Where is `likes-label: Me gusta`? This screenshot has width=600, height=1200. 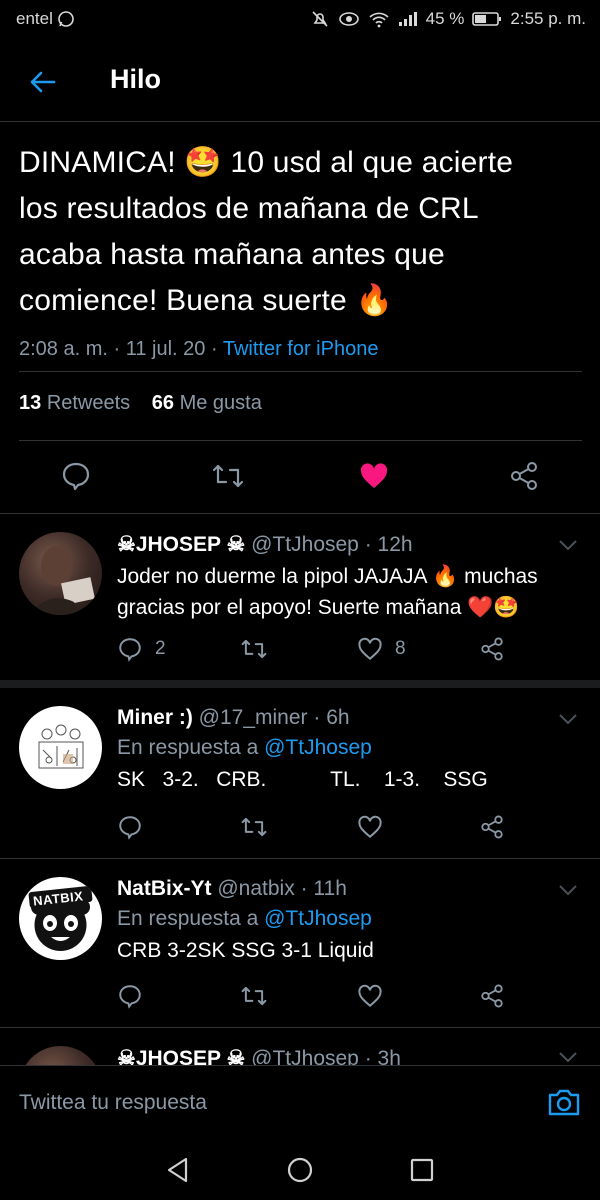
likes-label: Me gusta is located at coordinates (220, 403).